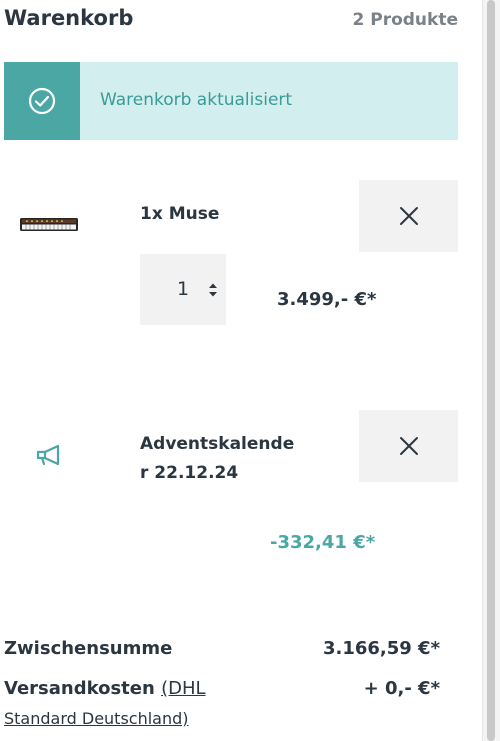  What do you see at coordinates (405, 20) in the screenshot?
I see `product-count: 2 Produkte` at bounding box center [405, 20].